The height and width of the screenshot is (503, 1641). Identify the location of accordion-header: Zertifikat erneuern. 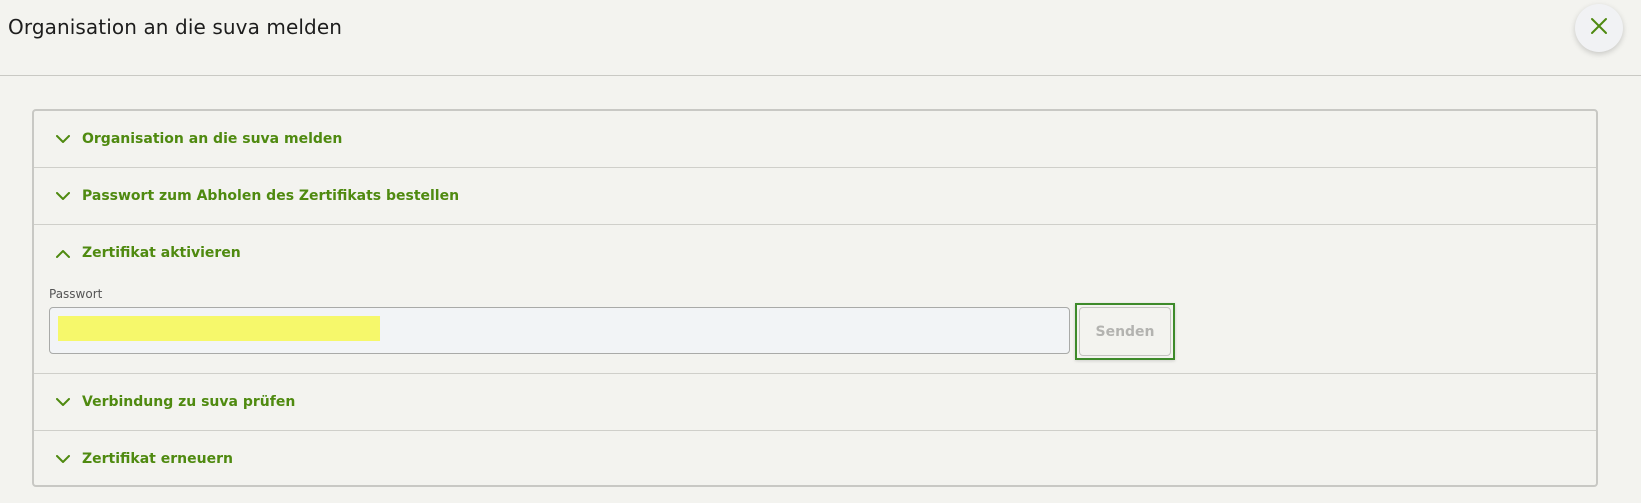
(815, 459).